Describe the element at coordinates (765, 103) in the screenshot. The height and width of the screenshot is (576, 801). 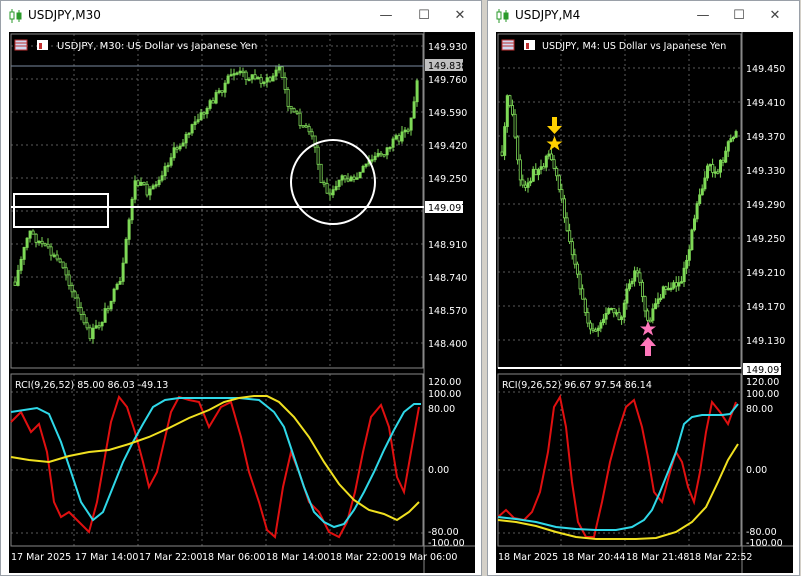
I see `price-axis-label: 149.410` at that location.